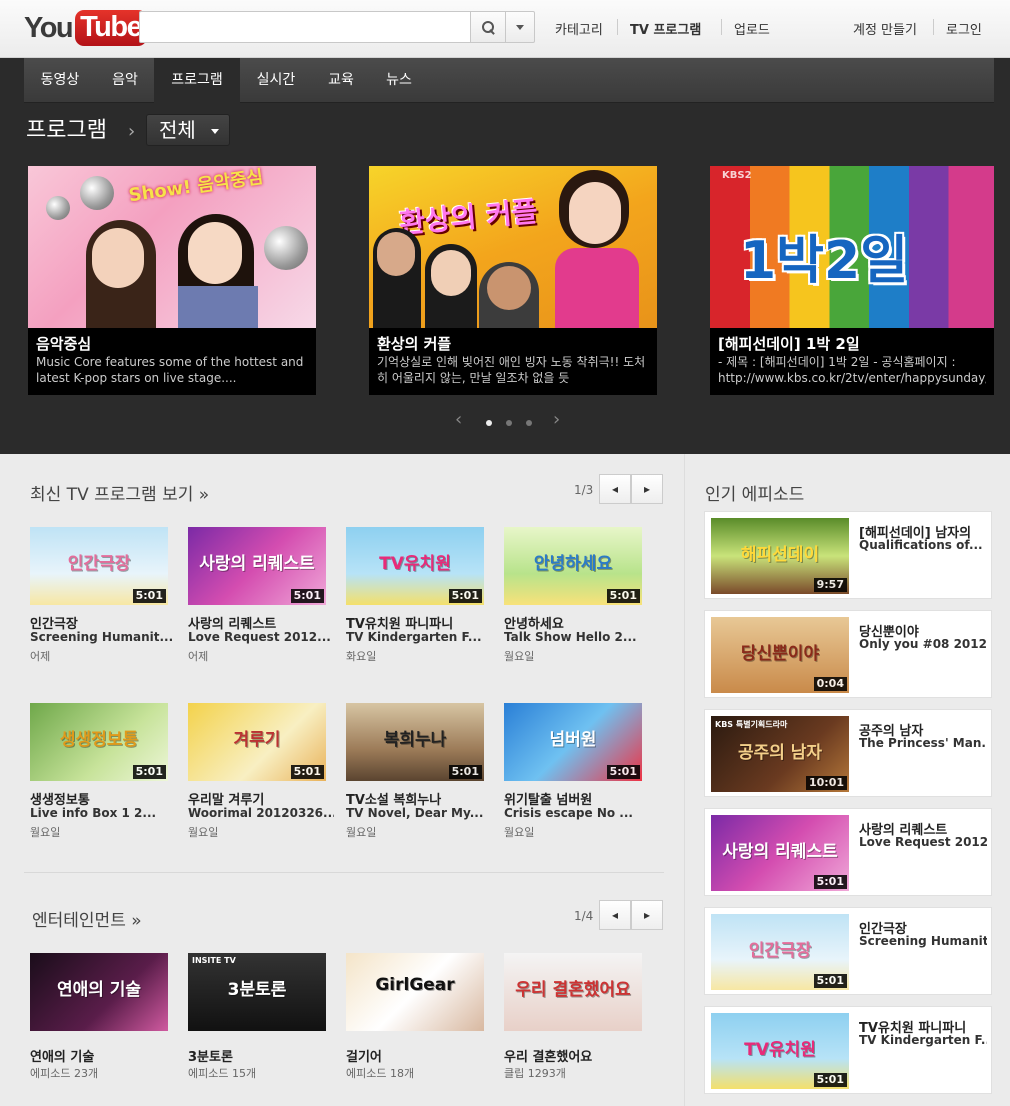 This screenshot has width=1010, height=1106. I want to click on show-title: 연애의 기술, so click(100, 1055).